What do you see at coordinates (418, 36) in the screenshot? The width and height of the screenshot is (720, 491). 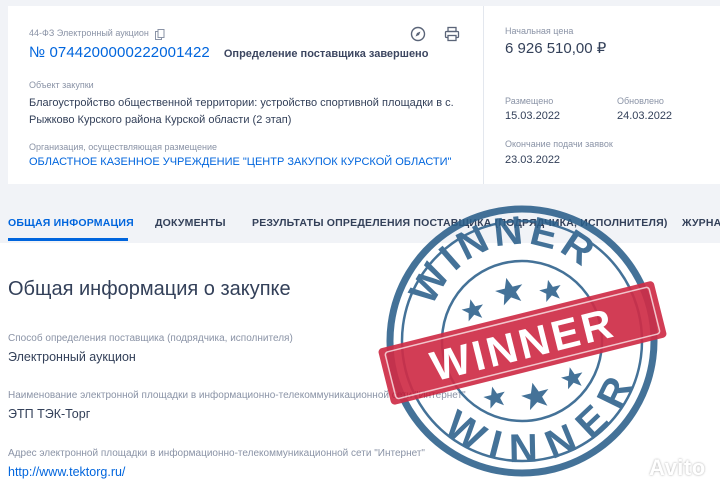 I see `compass-icon` at bounding box center [418, 36].